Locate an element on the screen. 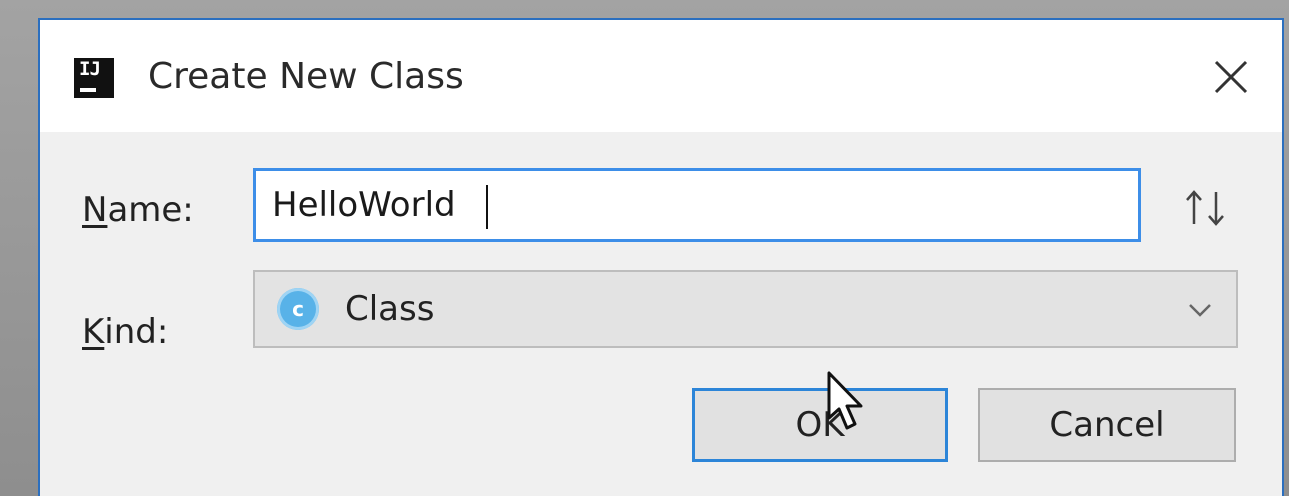  close-icon is located at coordinates (1231, 77).